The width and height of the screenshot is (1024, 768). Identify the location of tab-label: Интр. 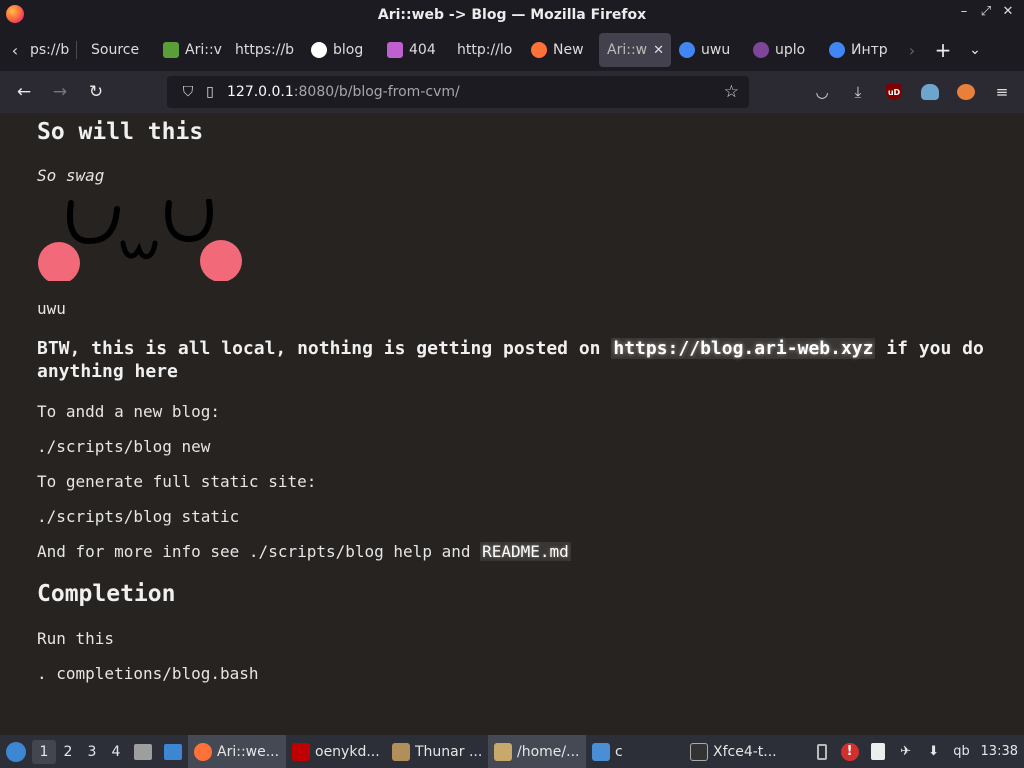
(869, 50).